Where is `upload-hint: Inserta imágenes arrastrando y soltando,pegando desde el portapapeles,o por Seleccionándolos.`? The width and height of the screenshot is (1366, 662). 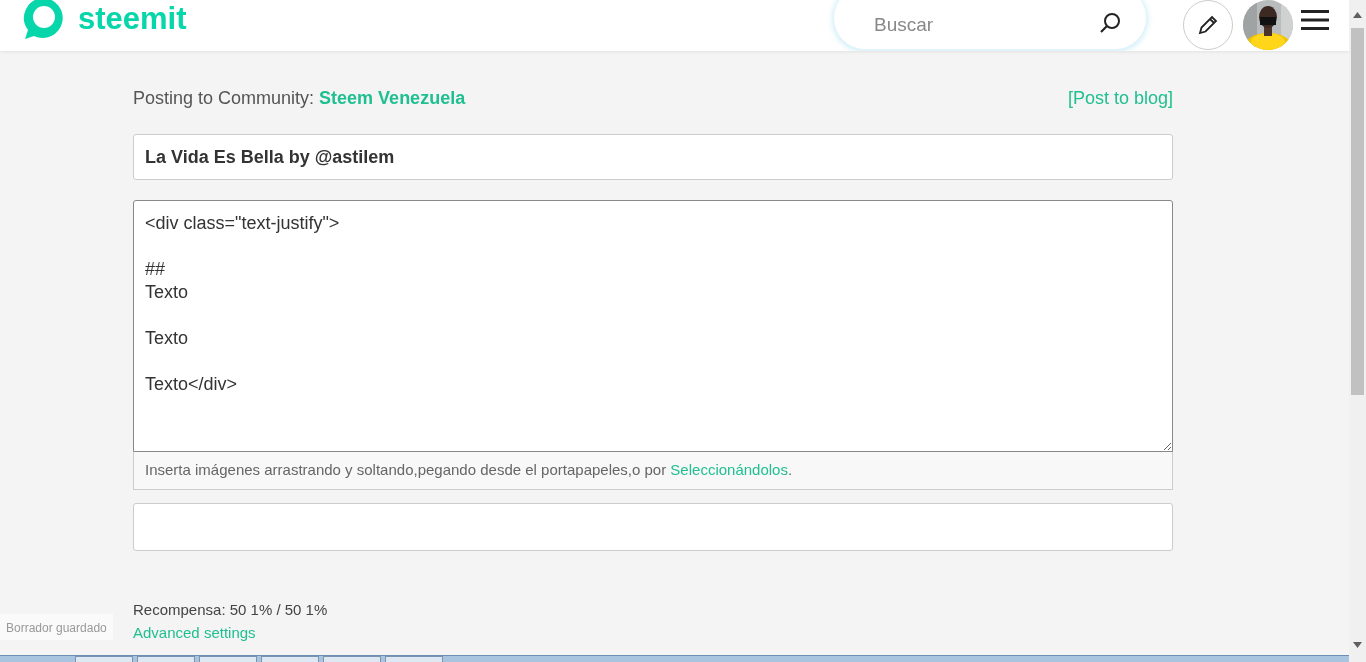
upload-hint: Inserta imágenes arrastrando y soltando,pegando desde el portapapeles,o por Seleccionándolos. is located at coordinates (653, 471).